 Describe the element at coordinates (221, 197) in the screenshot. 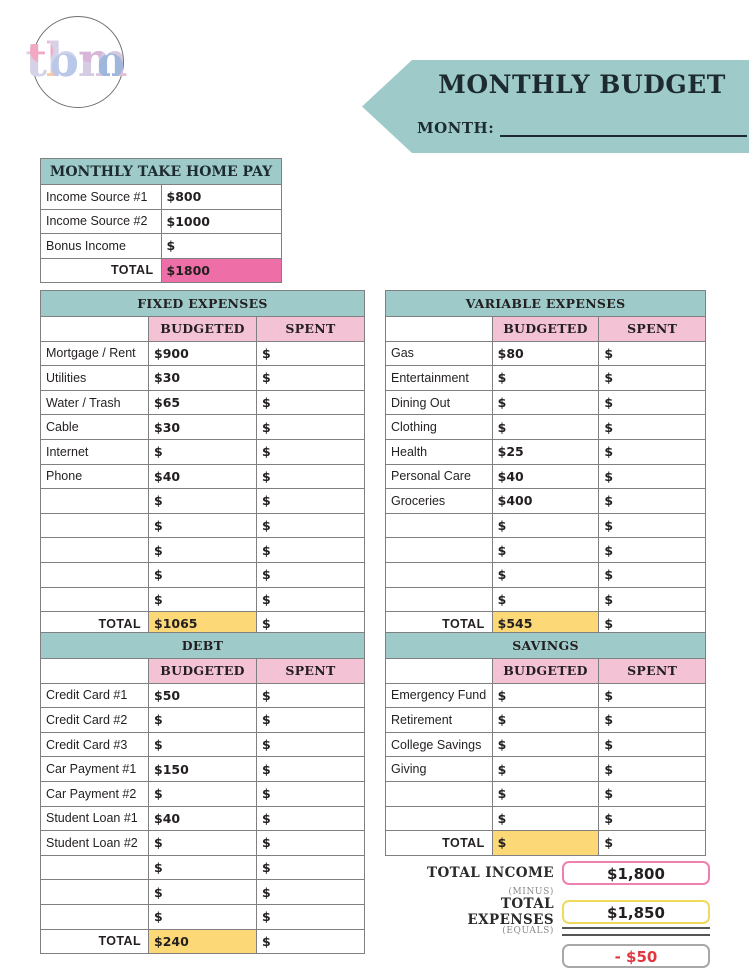

I see `income-row-value: $800` at that location.